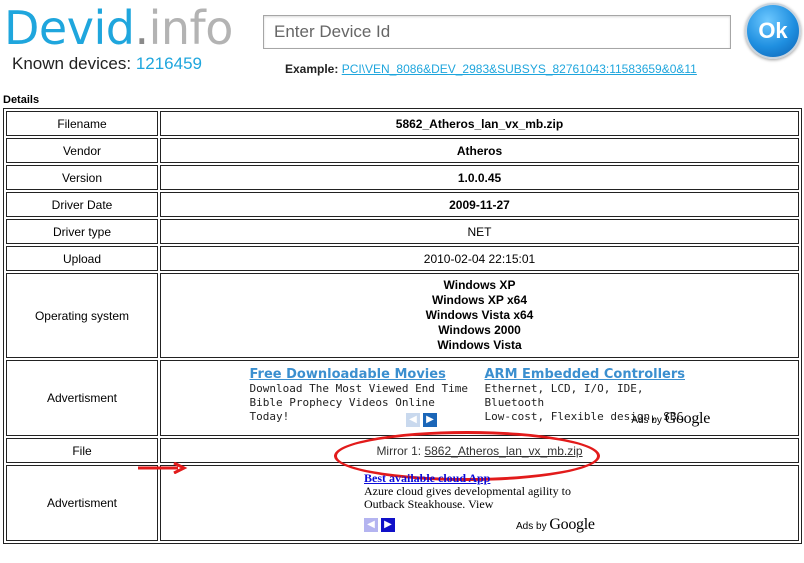 This screenshot has width=804, height=563. I want to click on row-label: Driver Date, so click(82, 204).